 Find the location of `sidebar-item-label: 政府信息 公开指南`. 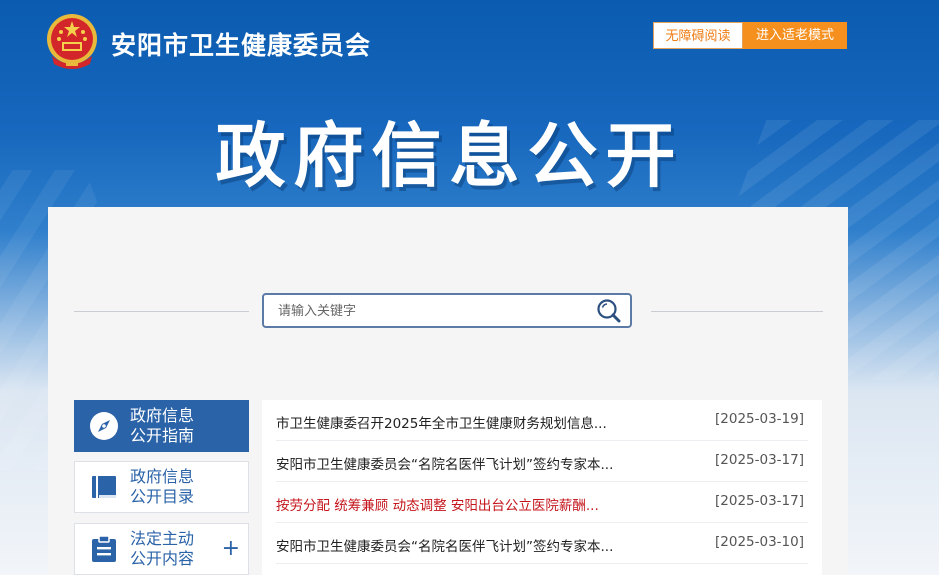

sidebar-item-label: 政府信息 公开指南 is located at coordinates (175, 426).